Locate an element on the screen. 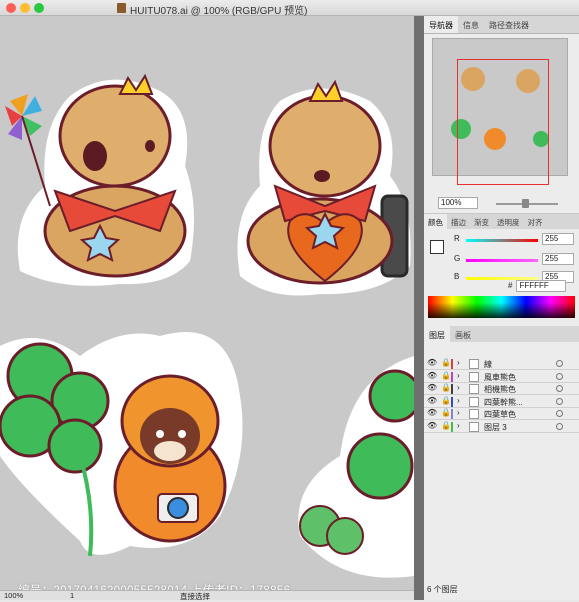 This screenshot has height=602, width=579. layer-row: 👁 🔒 › 四葉草色 is located at coordinates (501, 414).